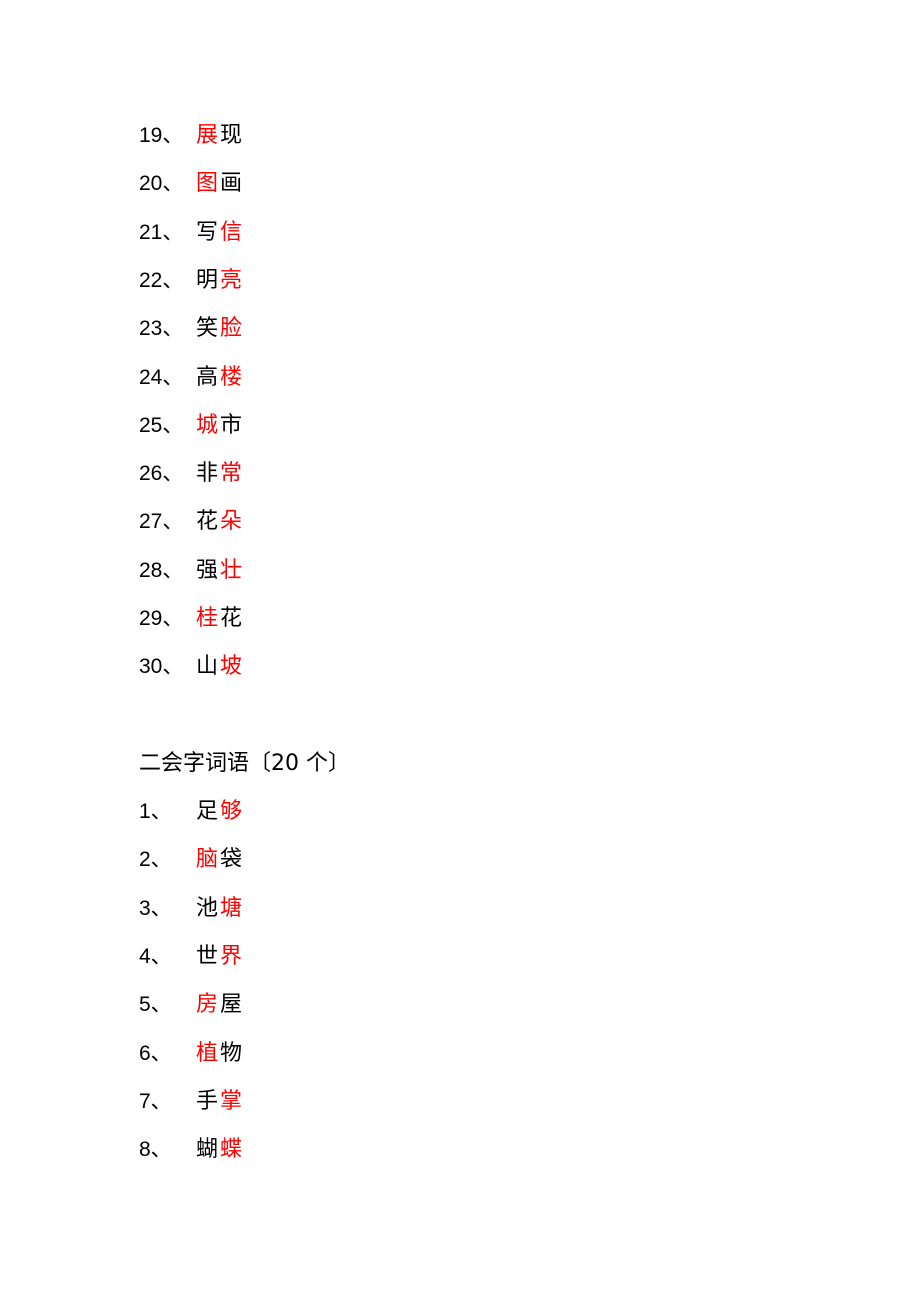 This screenshot has width=920, height=1302. I want to click on character: 蝴, so click(206, 1150).